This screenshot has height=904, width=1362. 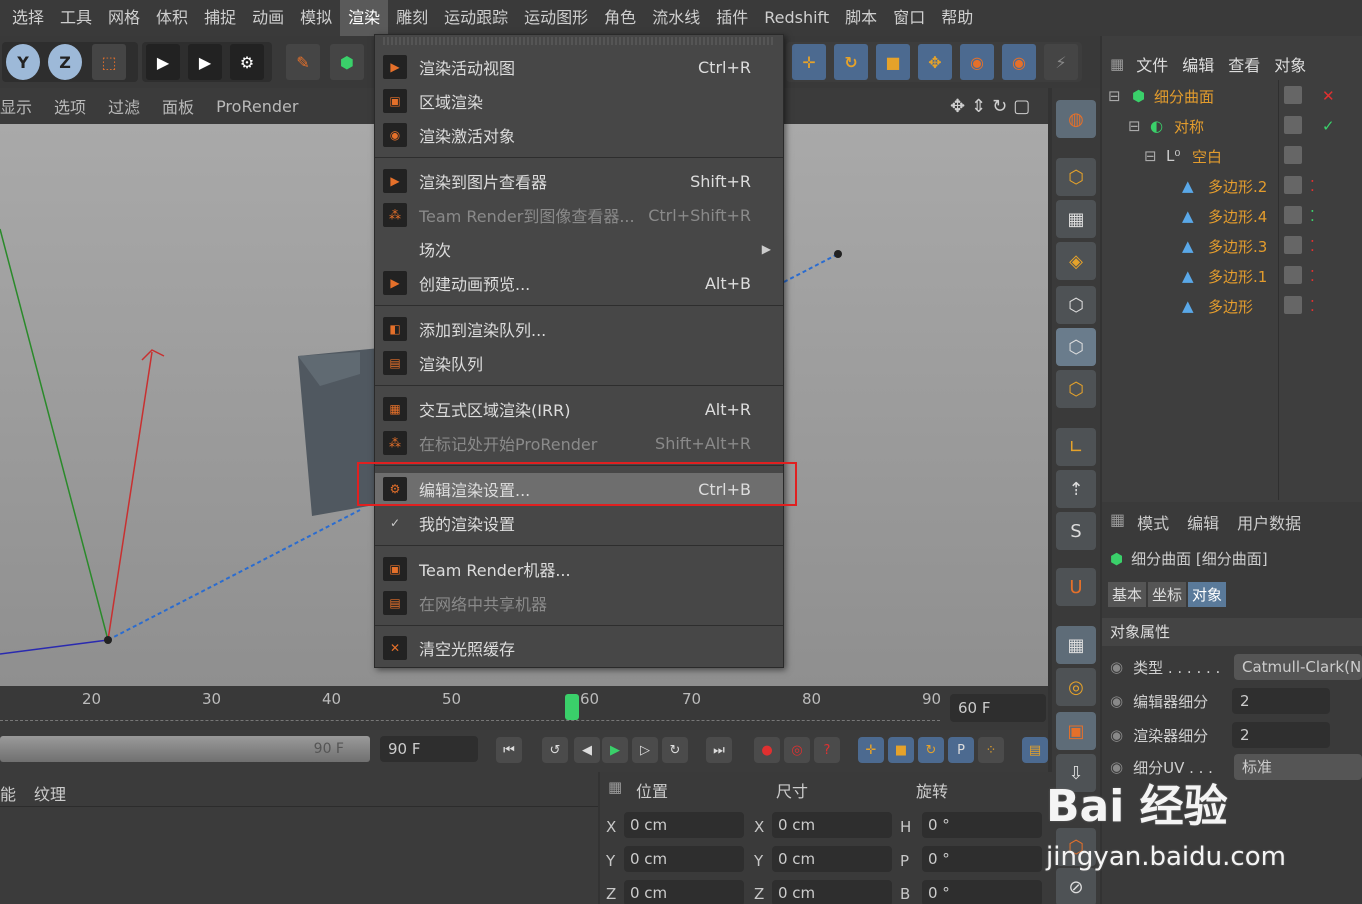 I want to click on object-row-polygon: ▲ 多边形.3 ⁚, so click(x=1232, y=246).